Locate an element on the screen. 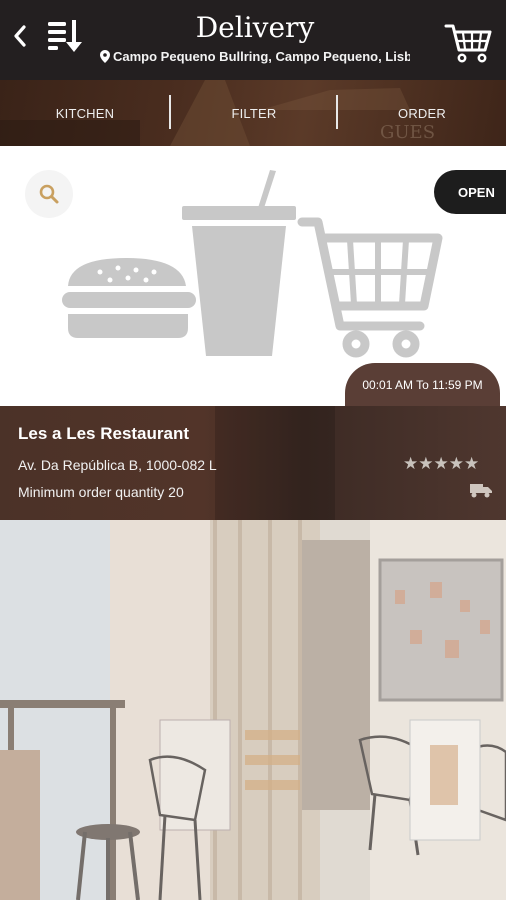 The height and width of the screenshot is (900, 506). panel-shade is located at coordinates (275, 463).